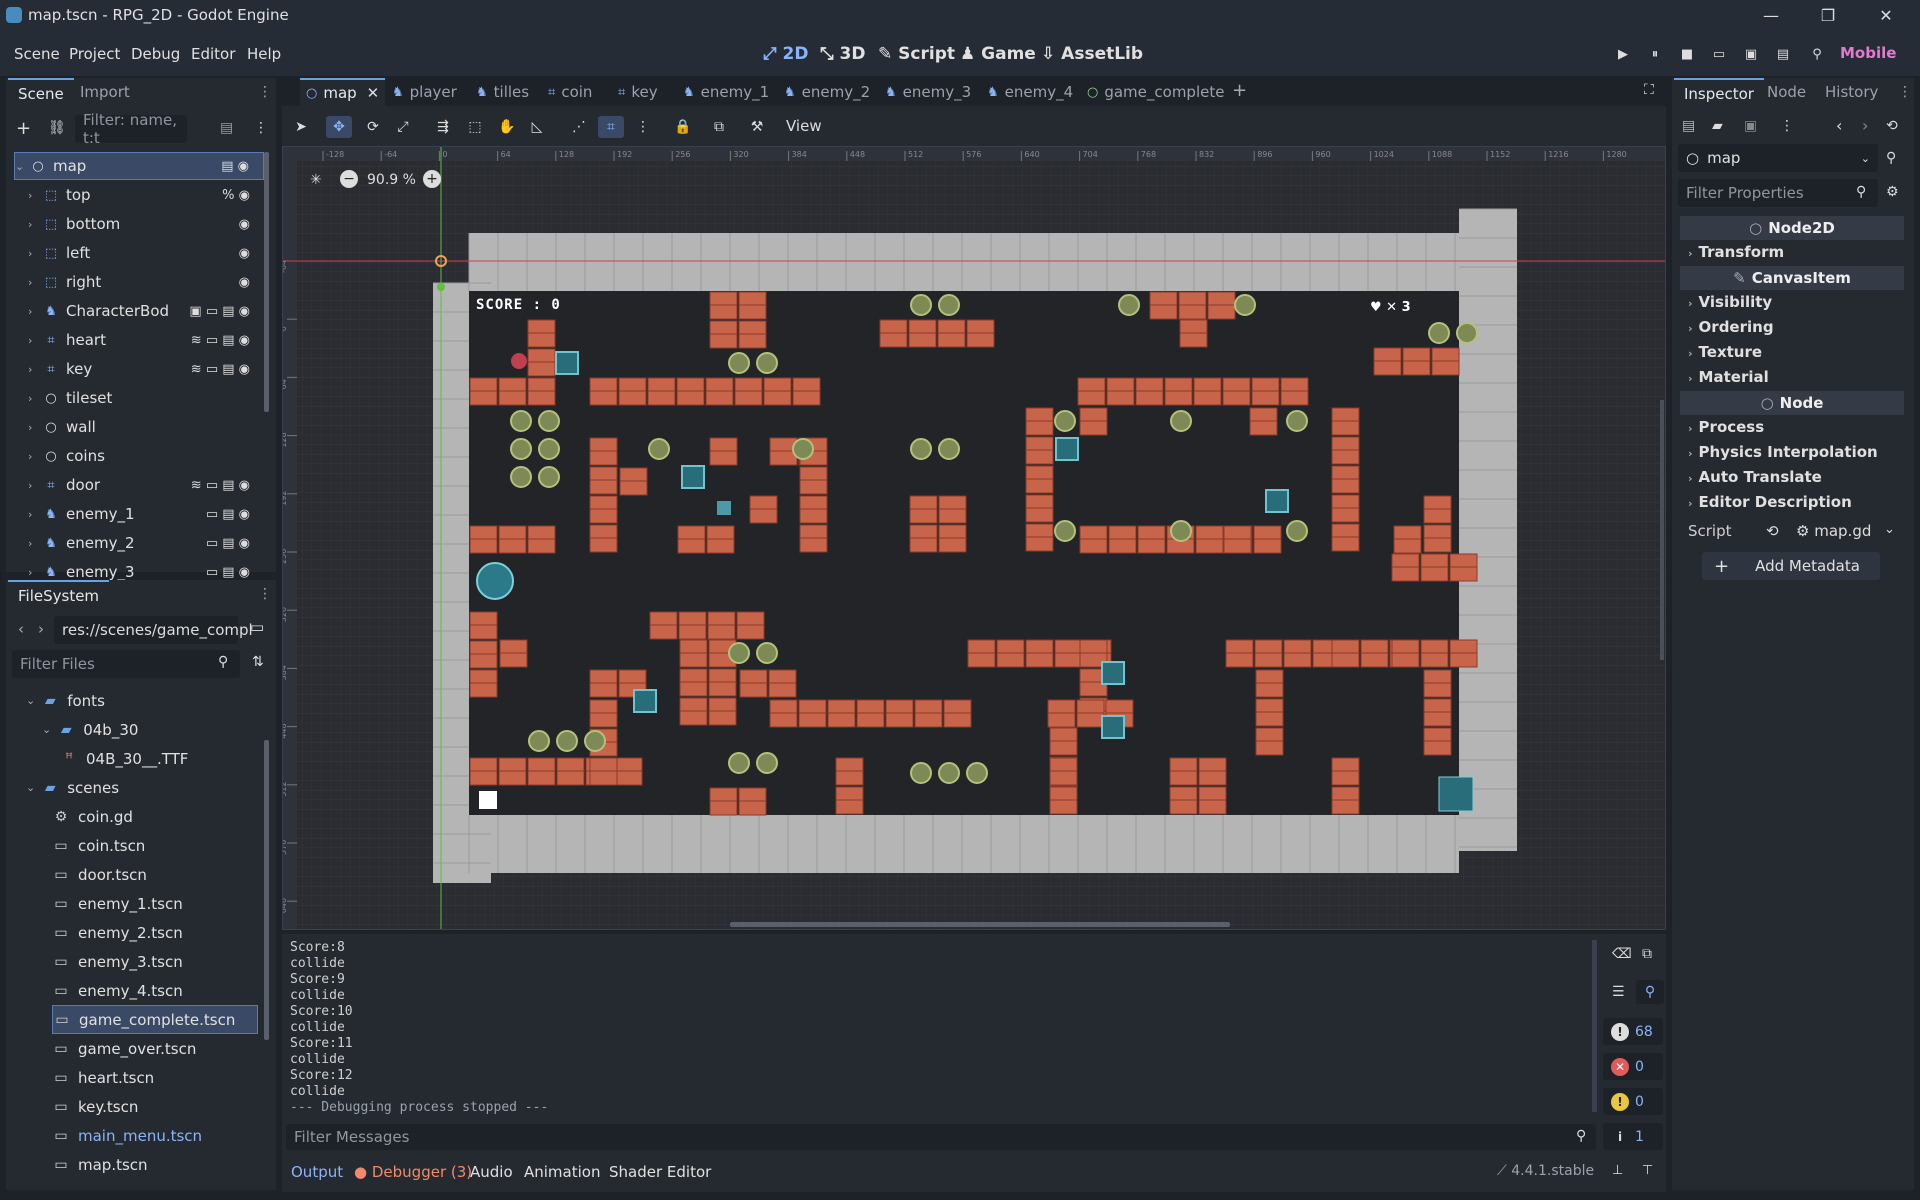  What do you see at coordinates (244, 253) in the screenshot?
I see `node-status-icons: ◉` at bounding box center [244, 253].